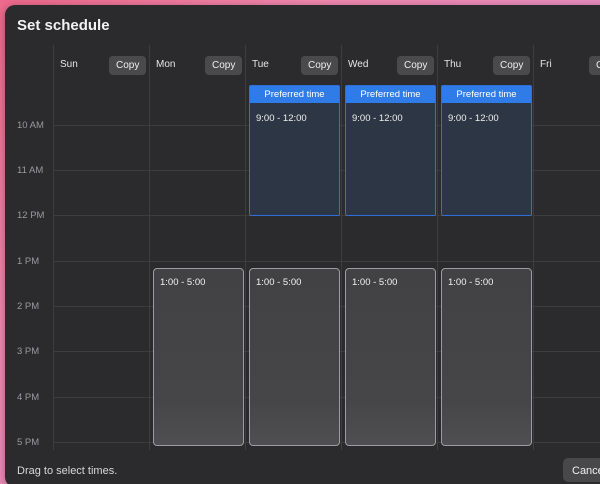  I want to click on time-label-3pm: 3 PM, so click(28, 351).